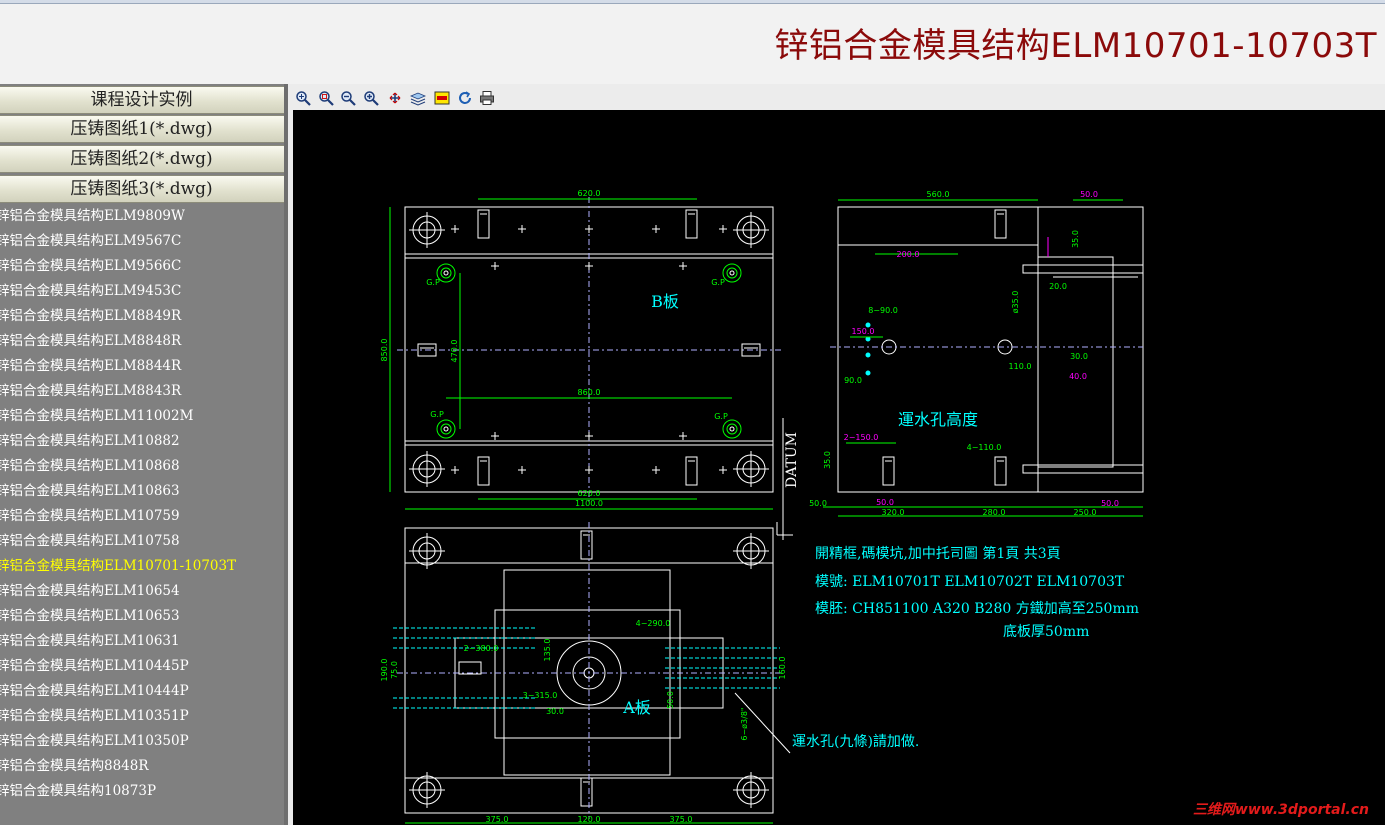 The width and height of the screenshot is (1385, 825). I want to click on note-line: 模號: ELM10701T ELM10702T ELM10703T, so click(970, 582).